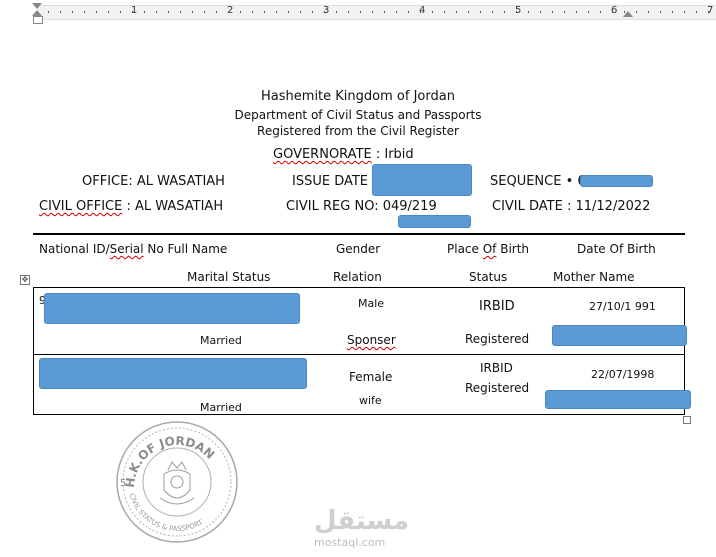  What do you see at coordinates (358, 131) in the screenshot?
I see `header-registered: Registered from the Civil Register` at bounding box center [358, 131].